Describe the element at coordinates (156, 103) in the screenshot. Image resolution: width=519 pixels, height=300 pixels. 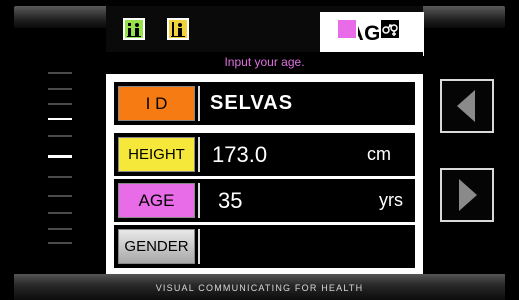
I see `id-label: I D` at that location.